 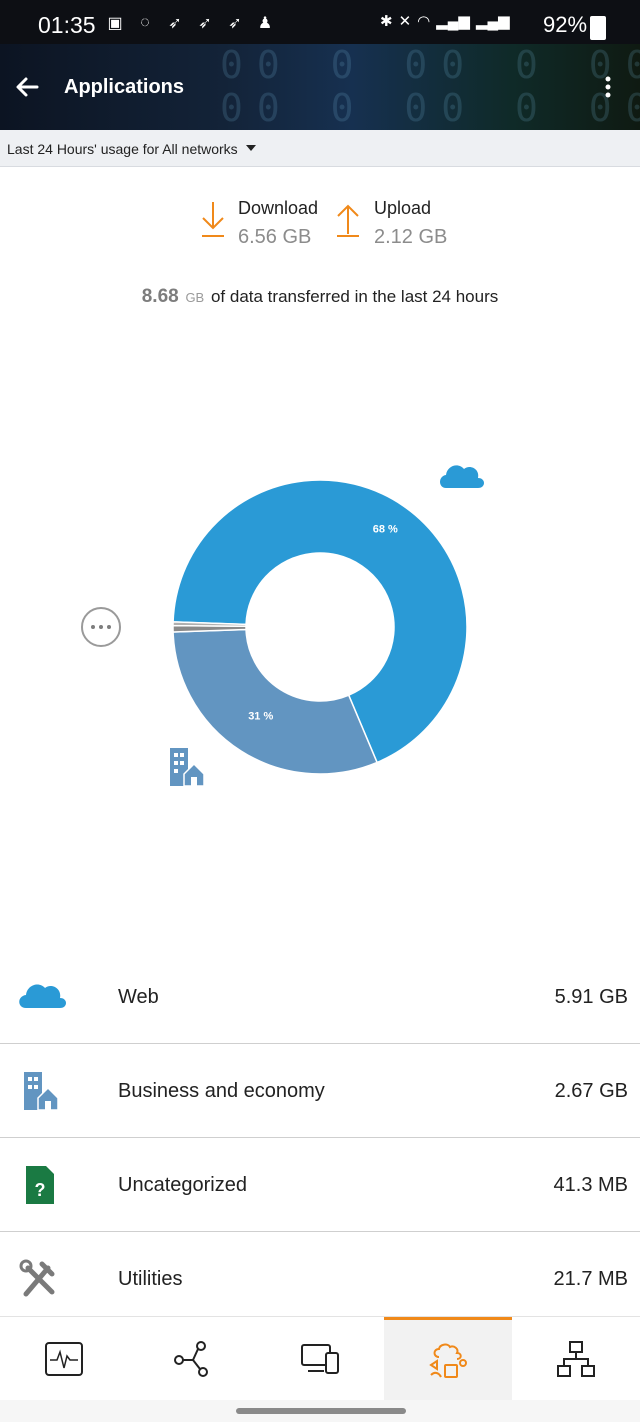 What do you see at coordinates (278, 208) in the screenshot?
I see `download-label: Download` at bounding box center [278, 208].